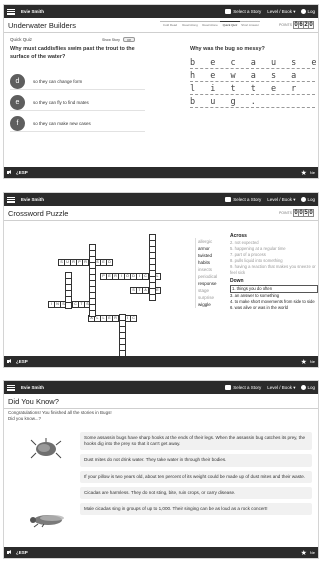  Describe the element at coordinates (61, 102) in the screenshot. I see `answer-text: so they can fly to find mates` at that location.